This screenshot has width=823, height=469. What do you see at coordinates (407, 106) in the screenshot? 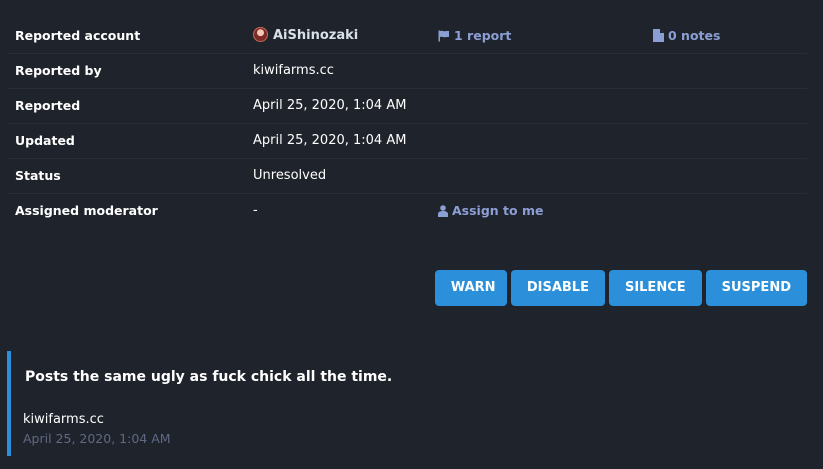
I see `row-reported: Reported April 25, 2020, 1:04 AM` at bounding box center [407, 106].